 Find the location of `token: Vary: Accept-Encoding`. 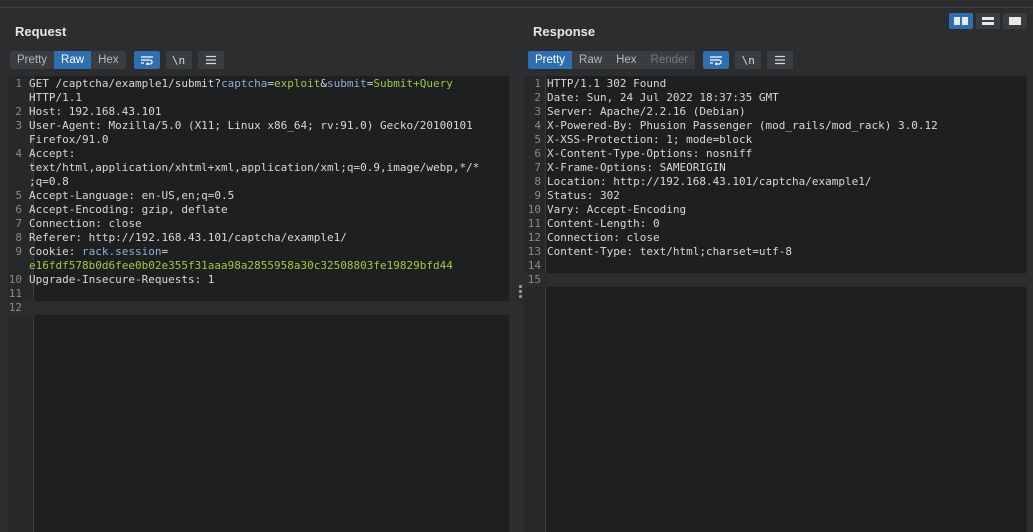

token: Vary: Accept-Encoding is located at coordinates (617, 209).